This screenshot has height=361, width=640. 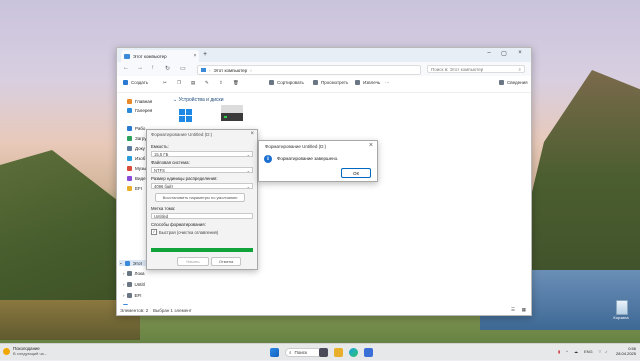 I want to click on recycle-bin-shortcut: Корзина, so click(x=621, y=311).